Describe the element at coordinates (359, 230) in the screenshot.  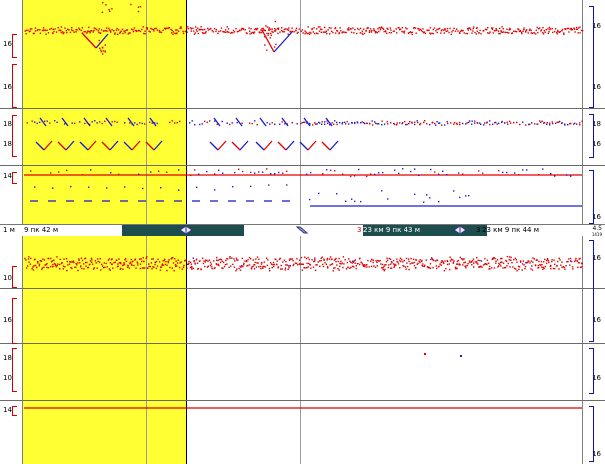
I see `position-center-prefix: 3` at that location.